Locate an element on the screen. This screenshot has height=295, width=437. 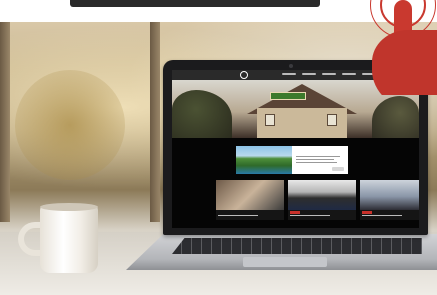
webcam is located at coordinates (291, 66).